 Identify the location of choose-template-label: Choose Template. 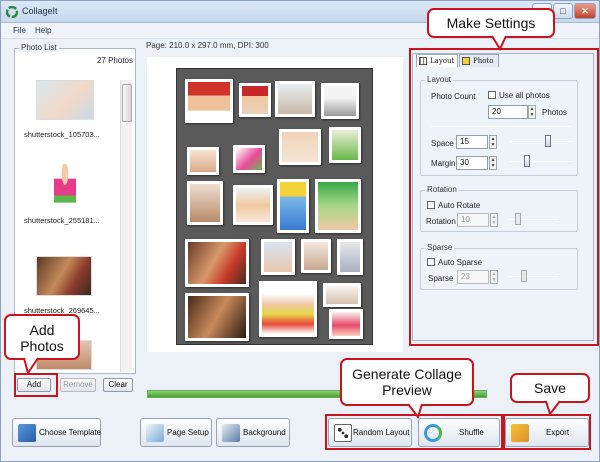
(70, 432).